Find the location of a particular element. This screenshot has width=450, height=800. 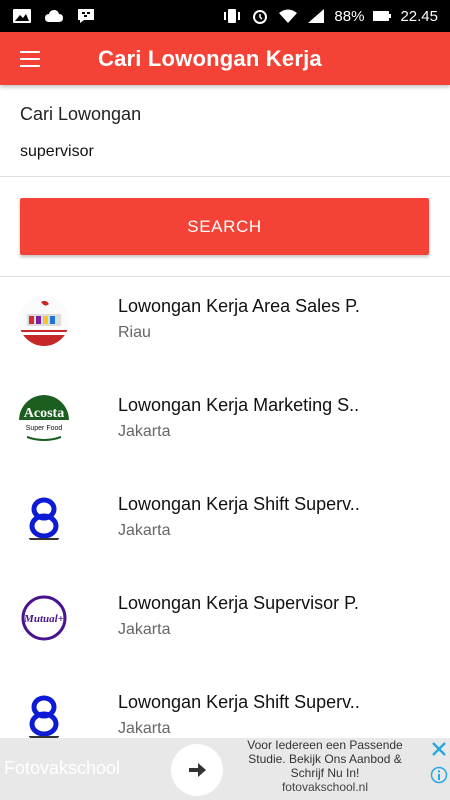

job-location: Riau is located at coordinates (134, 332).